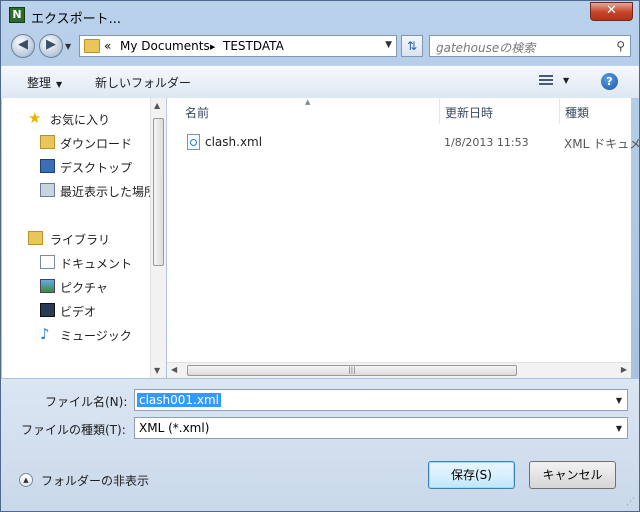 Image resolution: width=640 pixels, height=512 pixels. What do you see at coordinates (179, 400) in the screenshot?
I see `filename-value: clash001.xml` at bounding box center [179, 400].